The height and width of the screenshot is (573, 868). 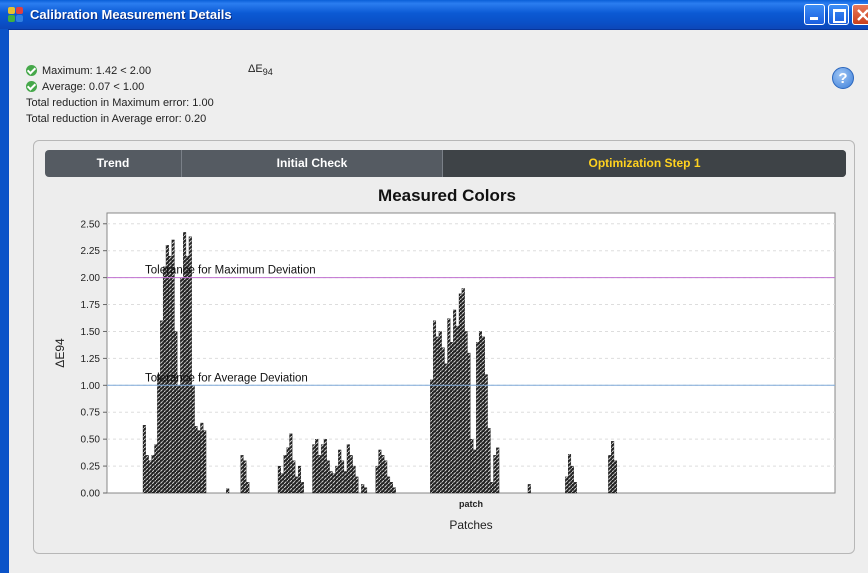 What do you see at coordinates (312, 163) in the screenshot?
I see `tab-initial-check: Initial Check` at bounding box center [312, 163].